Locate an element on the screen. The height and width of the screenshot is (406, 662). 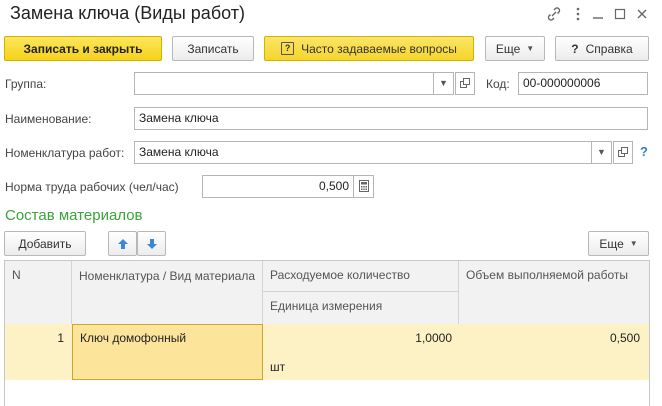
volume-cell: 0,500 is located at coordinates (554, 338).